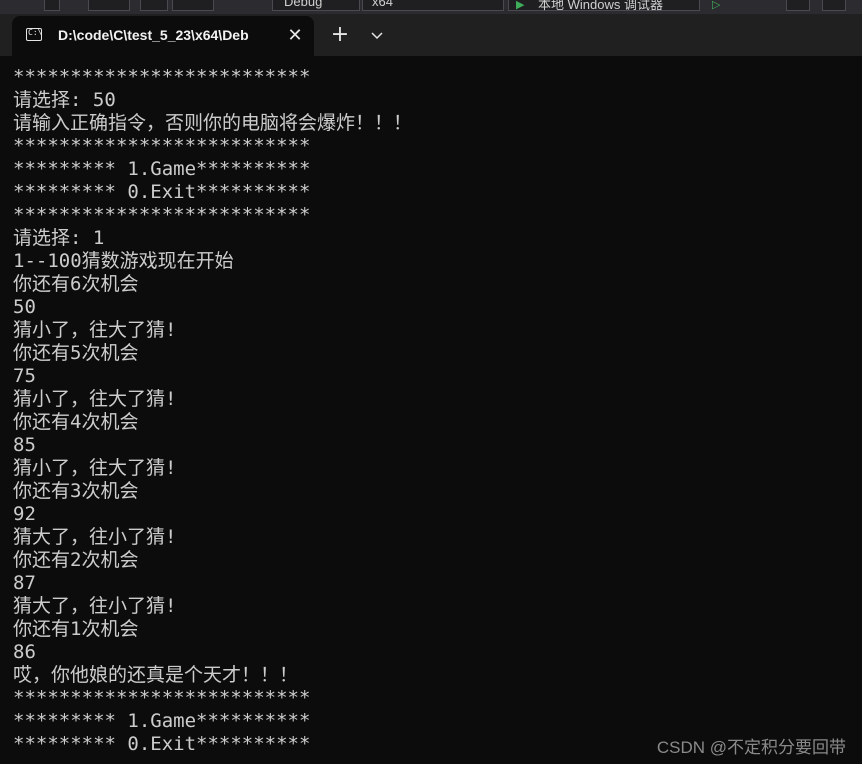  Describe the element at coordinates (382, 4) in the screenshot. I see `ide-platform-label: x64` at that location.